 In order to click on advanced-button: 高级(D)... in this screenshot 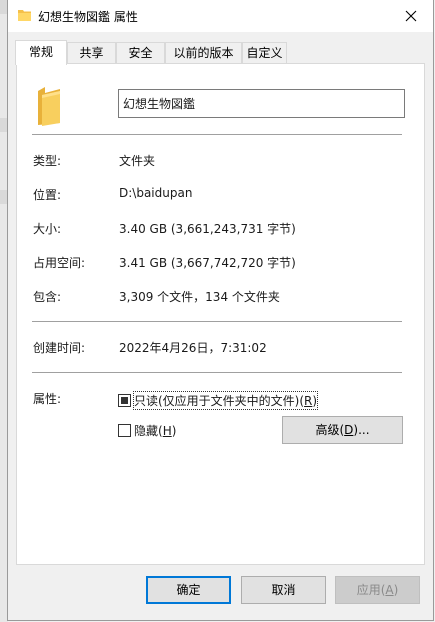, I will do `click(342, 430)`.